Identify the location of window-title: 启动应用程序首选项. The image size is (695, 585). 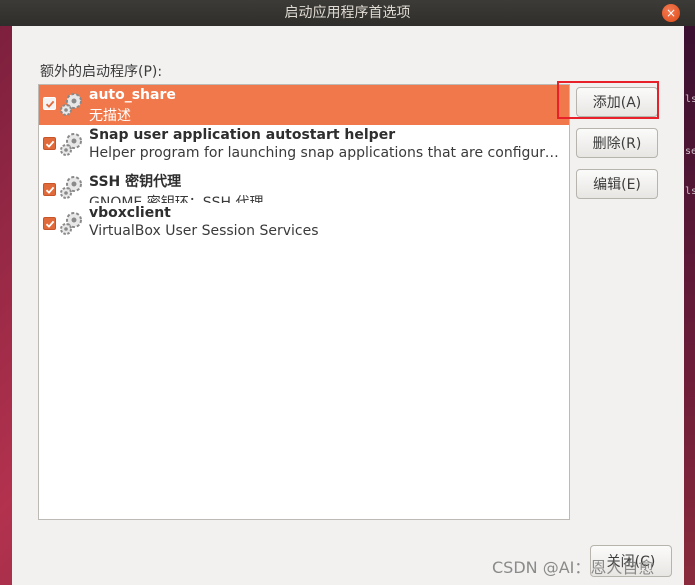
(347, 13).